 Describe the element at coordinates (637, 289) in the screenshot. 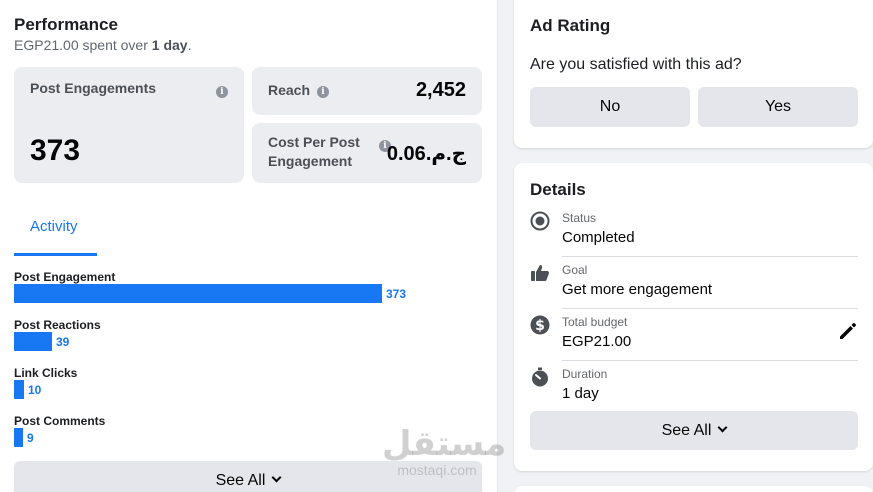

I see `detail-value: Get more engagement` at that location.